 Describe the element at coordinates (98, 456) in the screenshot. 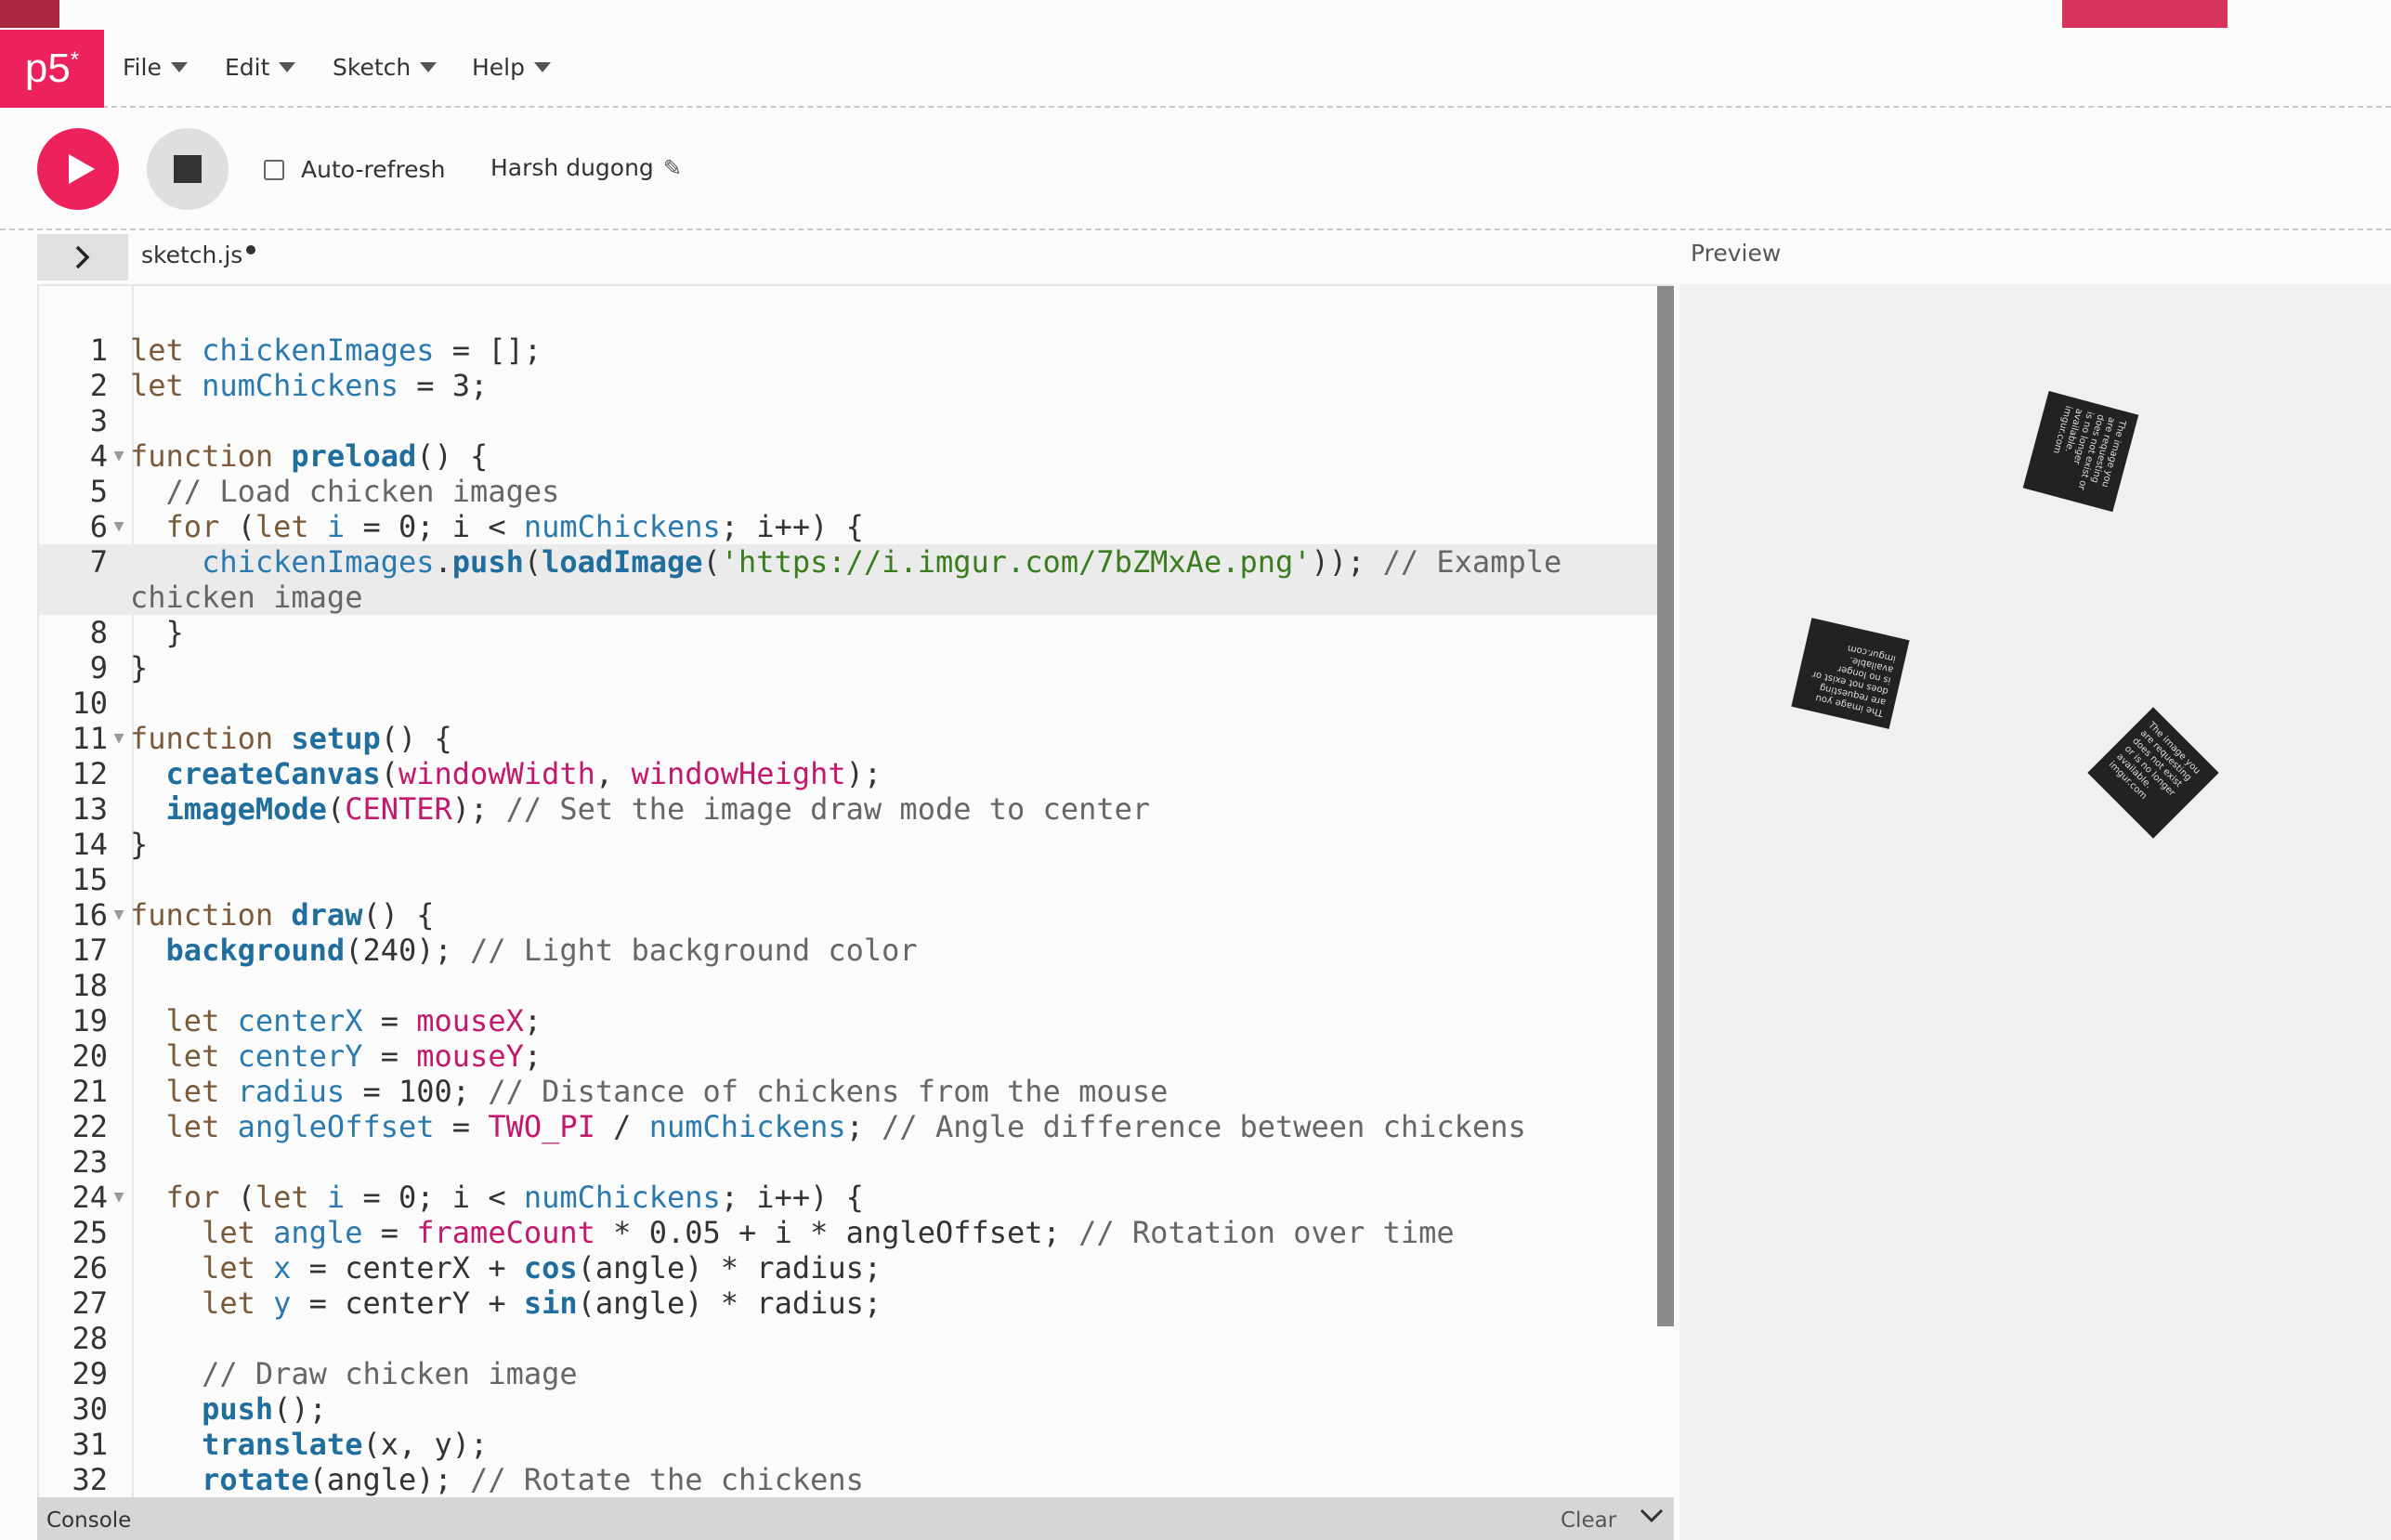

I see `line-number: 4` at that location.